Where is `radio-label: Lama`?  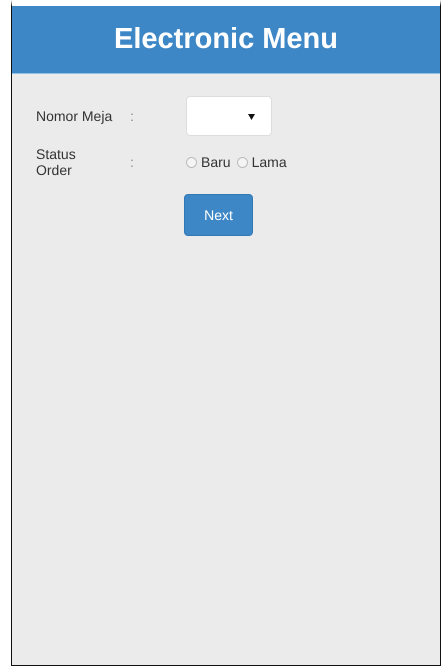 radio-label: Lama is located at coordinates (269, 162).